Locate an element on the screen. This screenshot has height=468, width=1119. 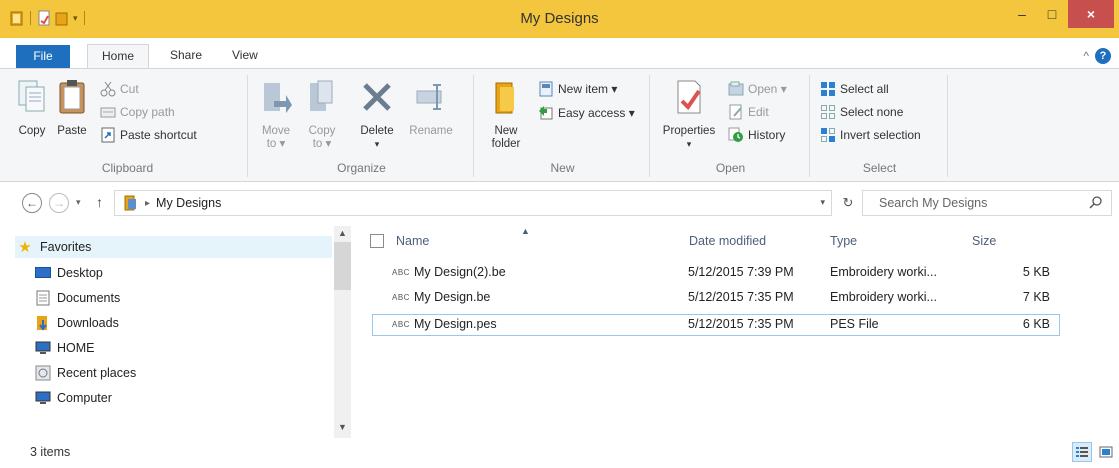
file-name: My Design.be is located at coordinates (452, 297).